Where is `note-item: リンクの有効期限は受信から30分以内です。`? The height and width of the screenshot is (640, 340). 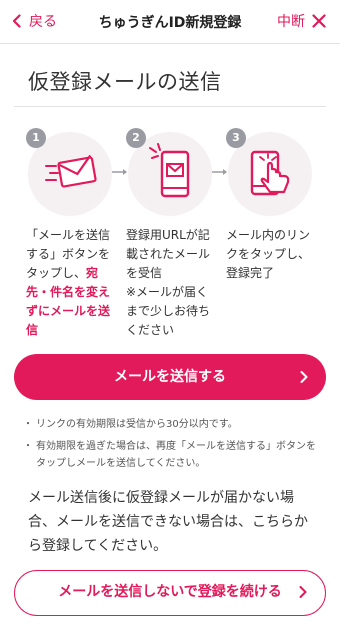
note-item: リンクの有効期限は受信から30分以内です。 is located at coordinates (169, 424).